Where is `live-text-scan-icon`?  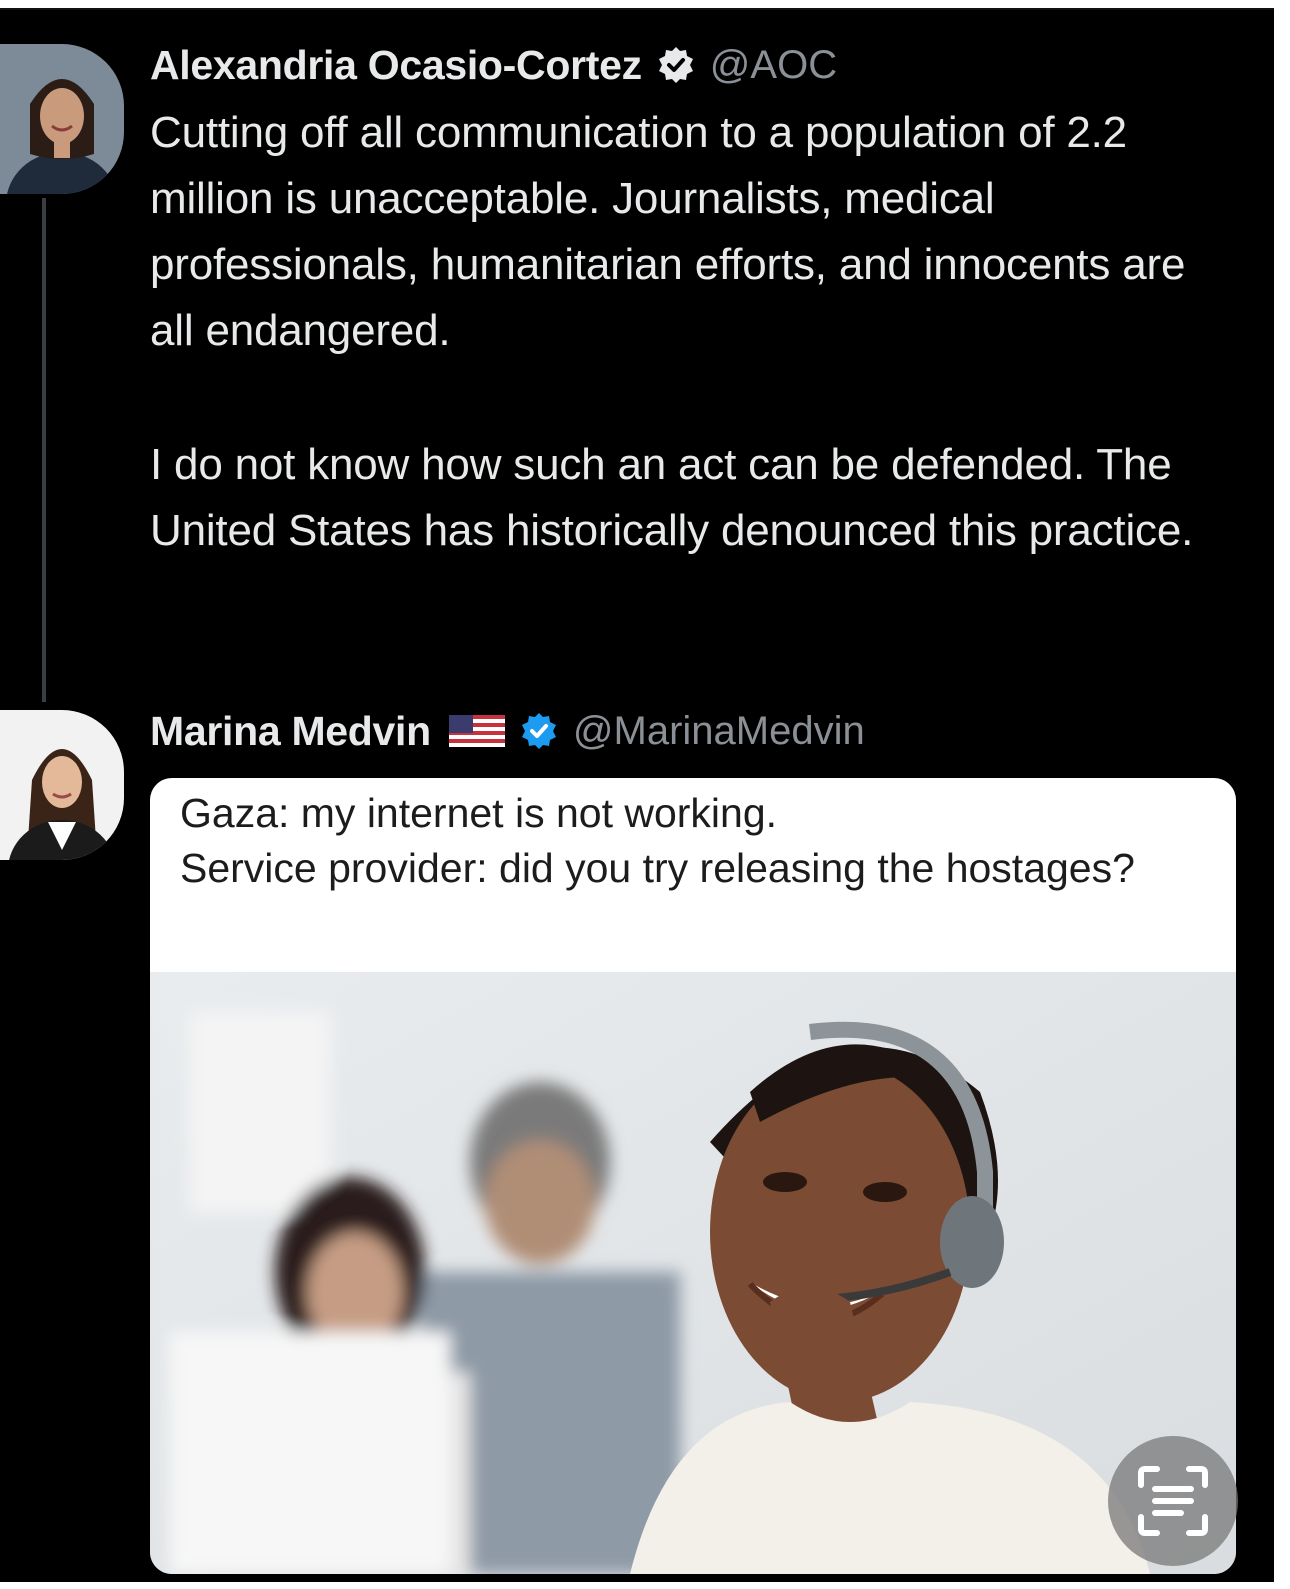 live-text-scan-icon is located at coordinates (1173, 1501).